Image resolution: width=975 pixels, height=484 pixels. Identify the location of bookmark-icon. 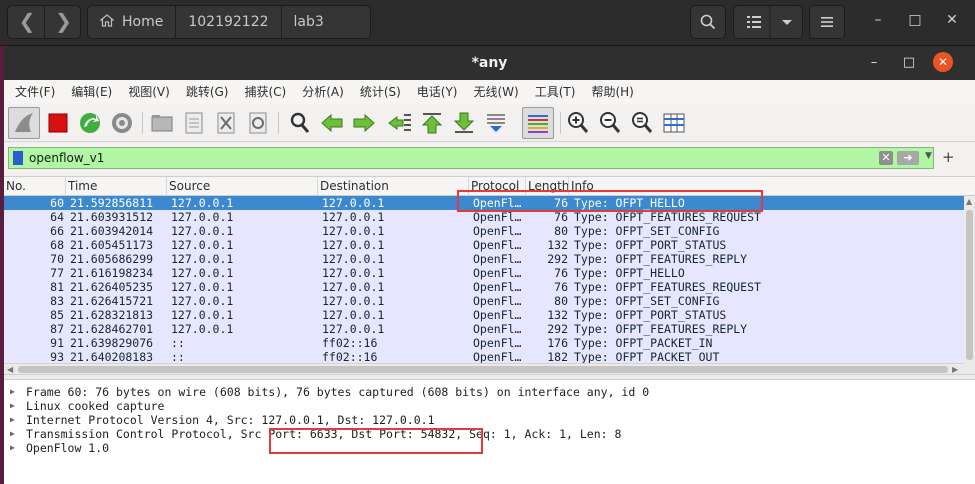
(18, 158).